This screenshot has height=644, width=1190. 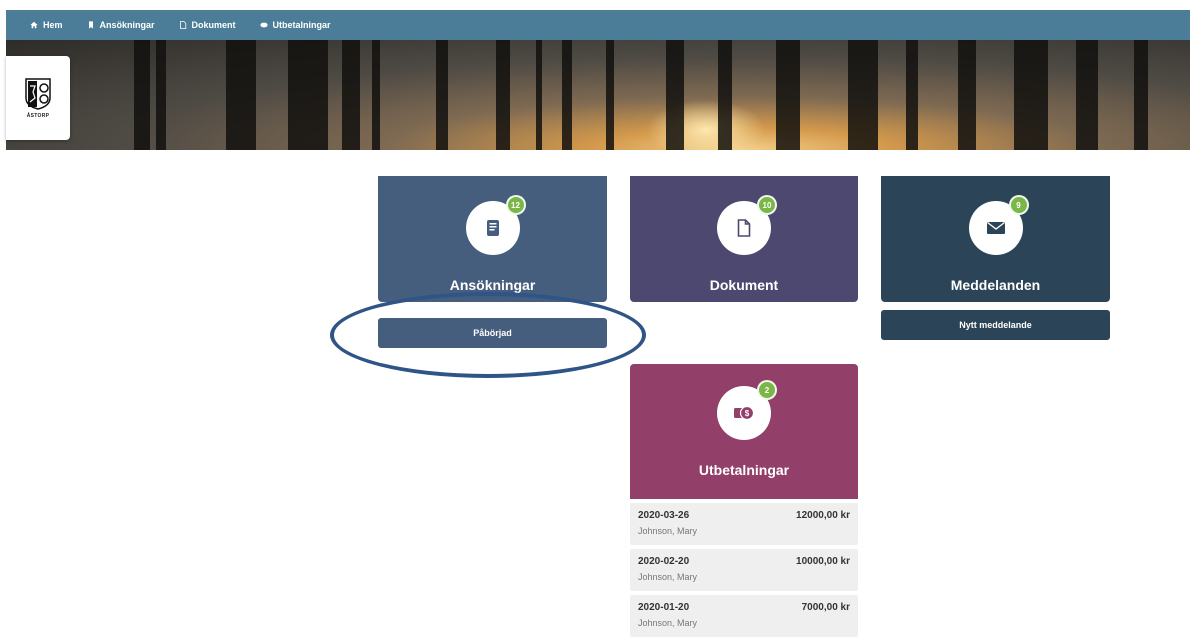 What do you see at coordinates (53, 25) in the screenshot?
I see `nav-label: Hem` at bounding box center [53, 25].